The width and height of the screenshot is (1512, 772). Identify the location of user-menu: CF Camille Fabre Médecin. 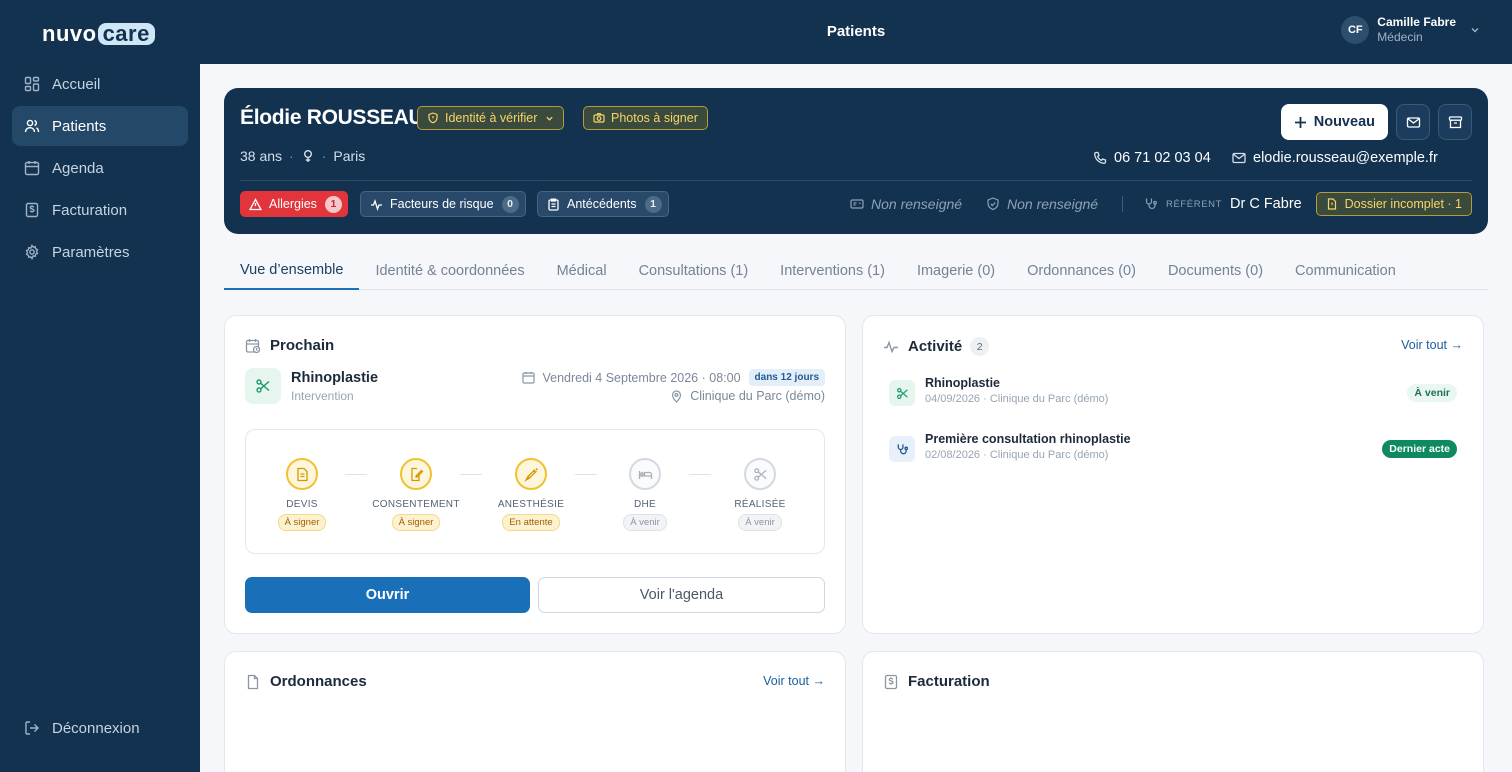
(1410, 29).